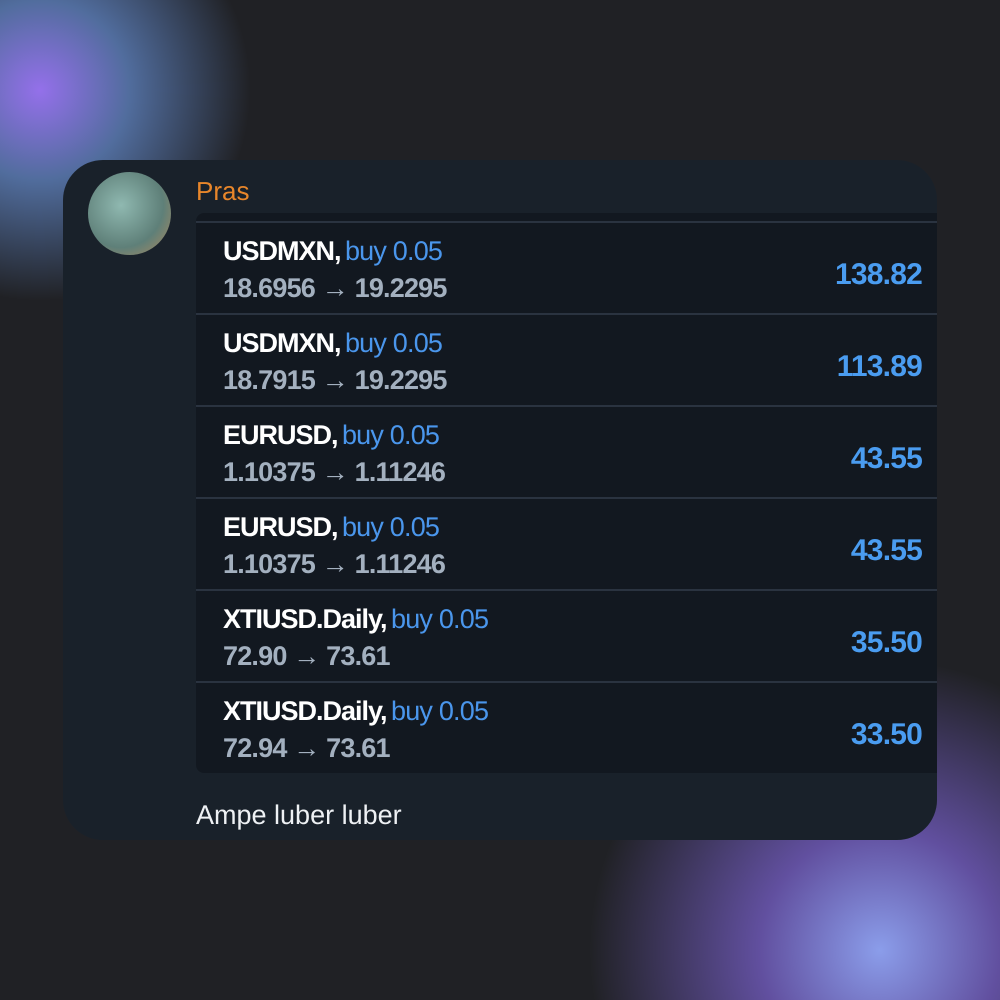  What do you see at coordinates (886, 734) in the screenshot?
I see `profit-value: 33.50` at bounding box center [886, 734].